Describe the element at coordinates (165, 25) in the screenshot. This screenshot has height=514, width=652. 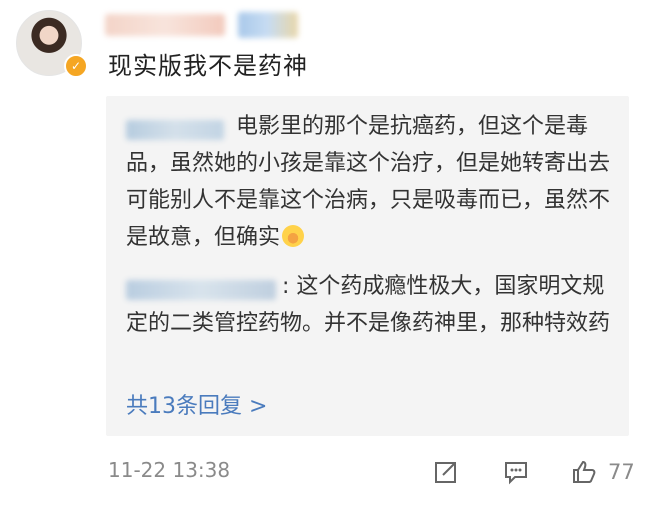
I see `username-blurred` at that location.